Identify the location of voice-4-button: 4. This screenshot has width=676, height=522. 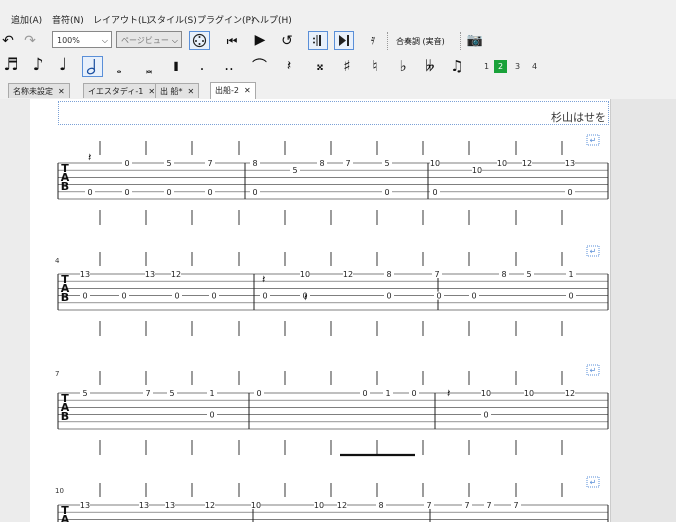
(534, 66).